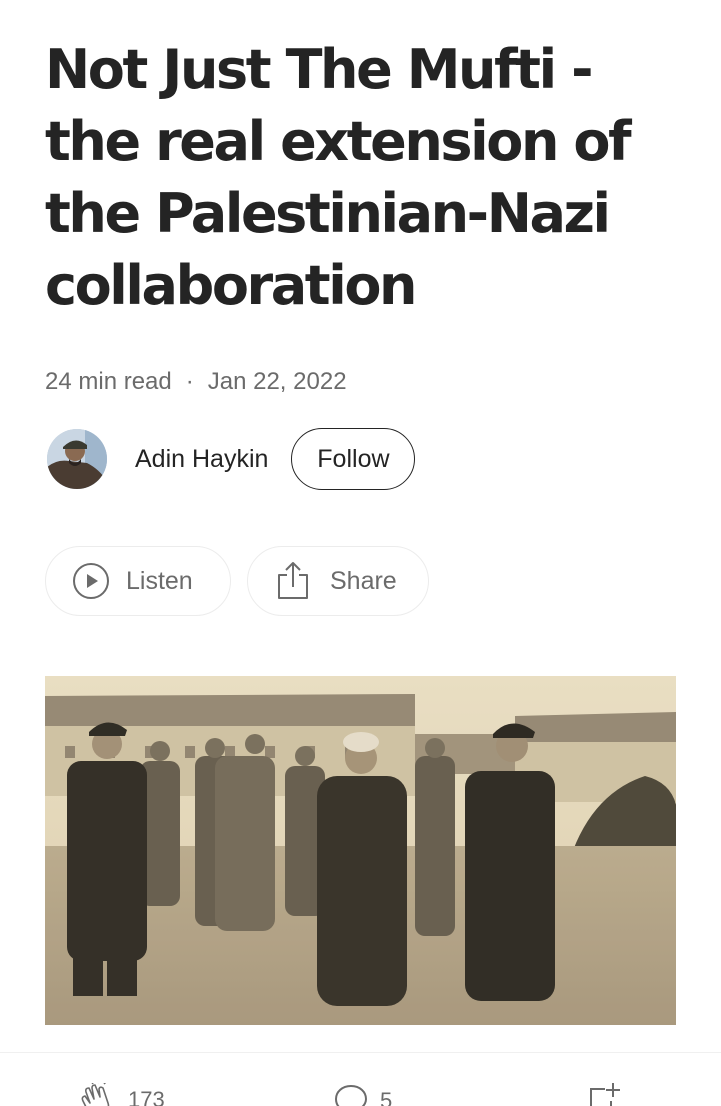  I want to click on listen-button: Listen, so click(138, 581).